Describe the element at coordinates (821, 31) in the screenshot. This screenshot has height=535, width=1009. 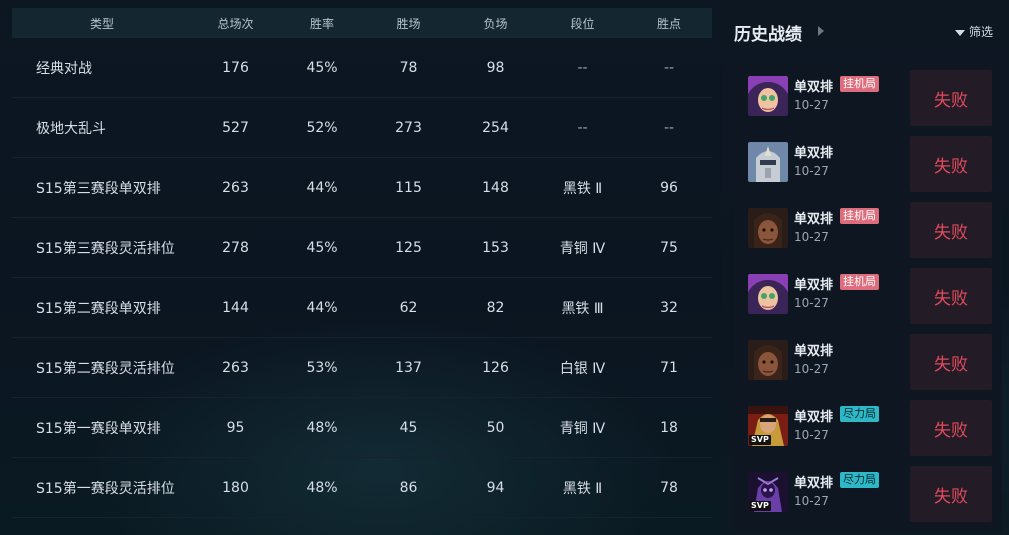
I see `chevron-right-icon` at that location.